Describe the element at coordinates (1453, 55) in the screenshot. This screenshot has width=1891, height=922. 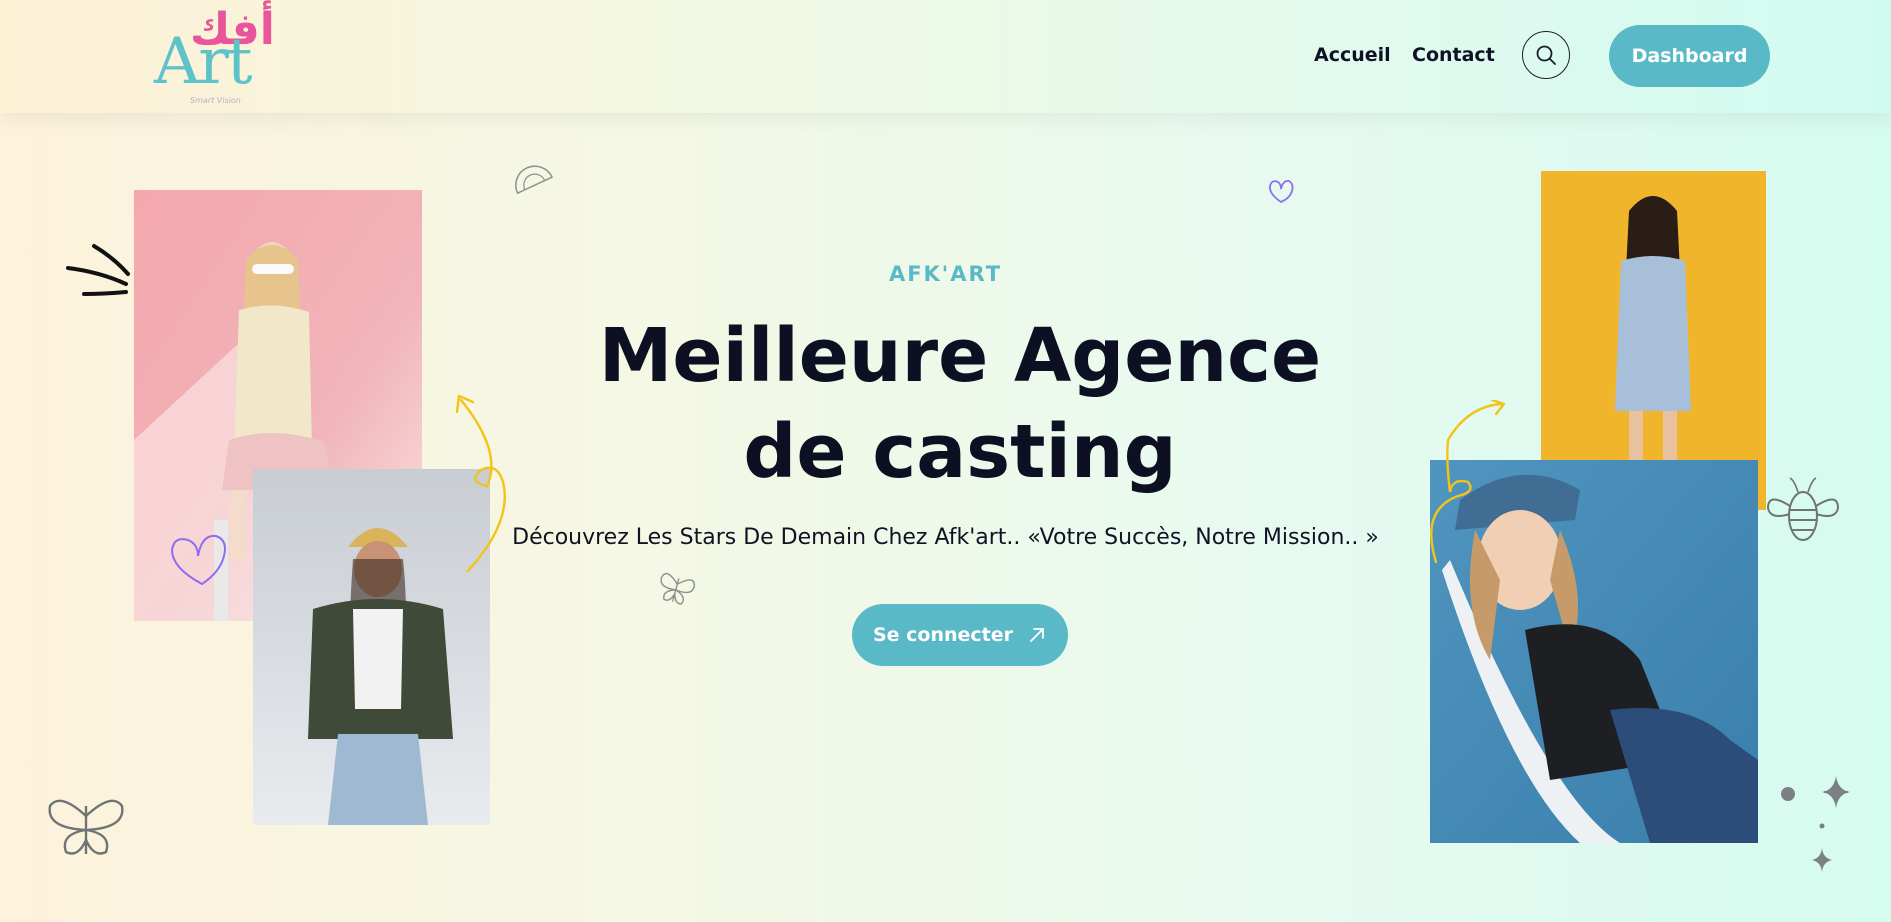
I see `nav-contact: Contact` at that location.